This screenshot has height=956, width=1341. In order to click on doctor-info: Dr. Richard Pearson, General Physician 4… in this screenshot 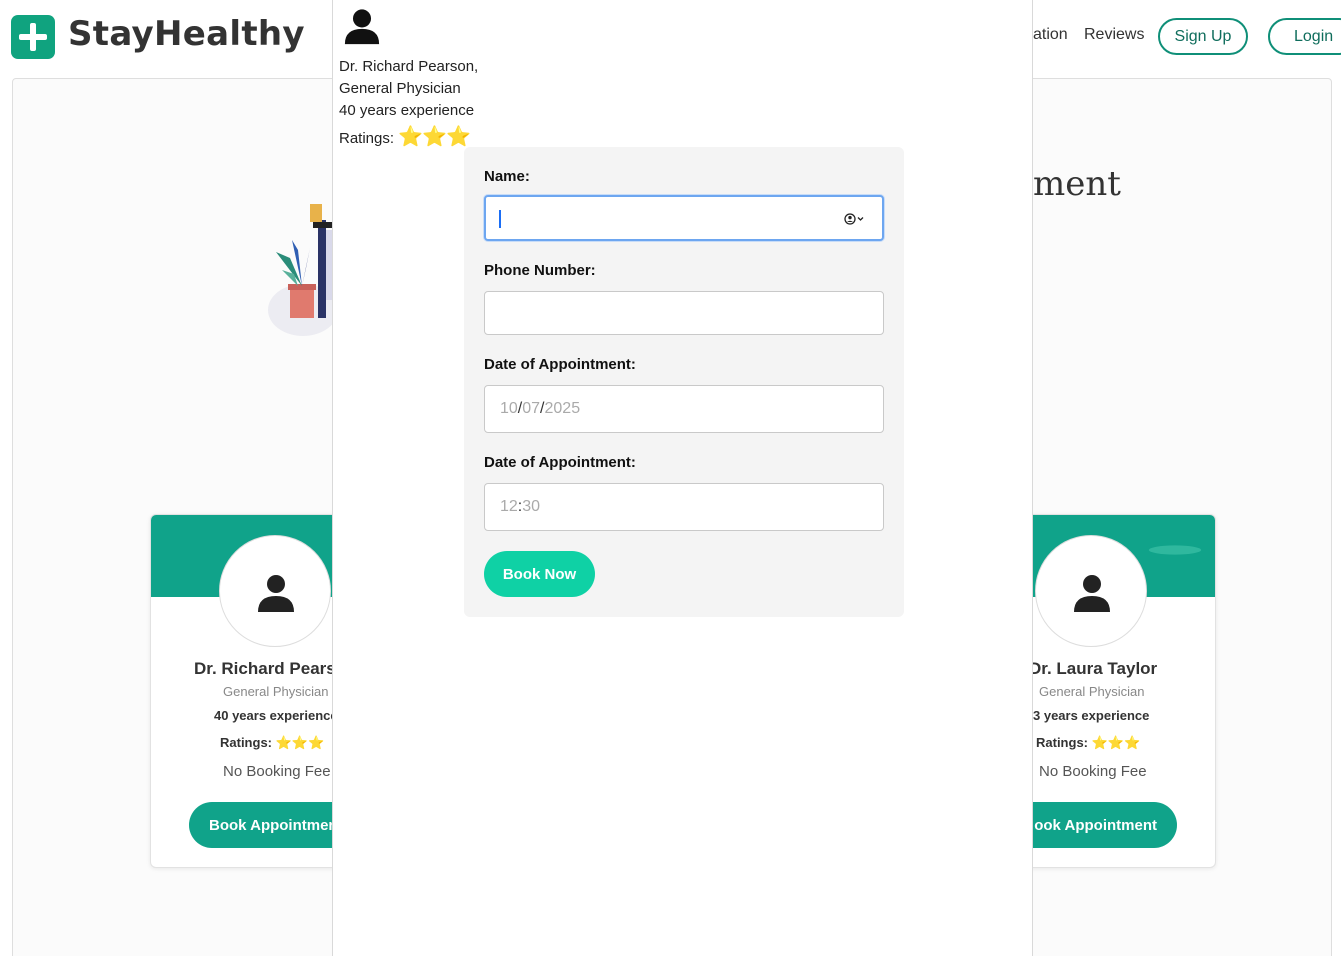, I will do `click(408, 89)`.